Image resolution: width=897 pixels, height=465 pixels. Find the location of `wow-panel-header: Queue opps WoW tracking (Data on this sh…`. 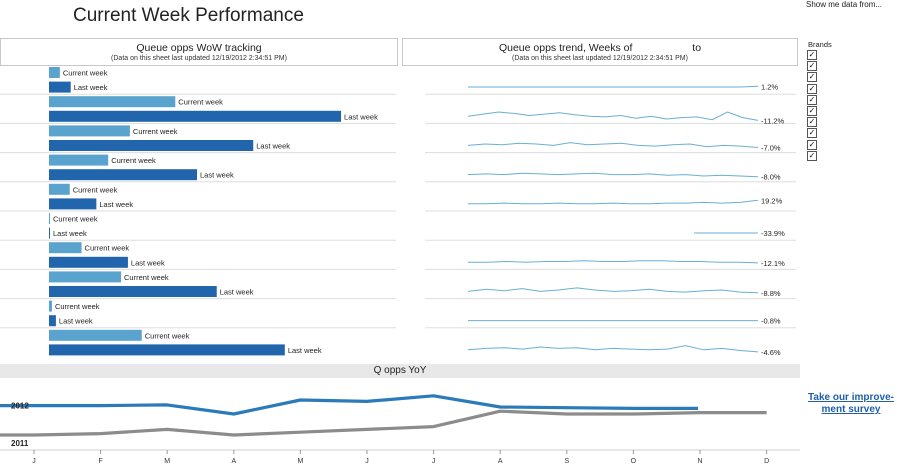

wow-panel-header: Queue opps WoW tracking (Data on this sh… is located at coordinates (199, 52).